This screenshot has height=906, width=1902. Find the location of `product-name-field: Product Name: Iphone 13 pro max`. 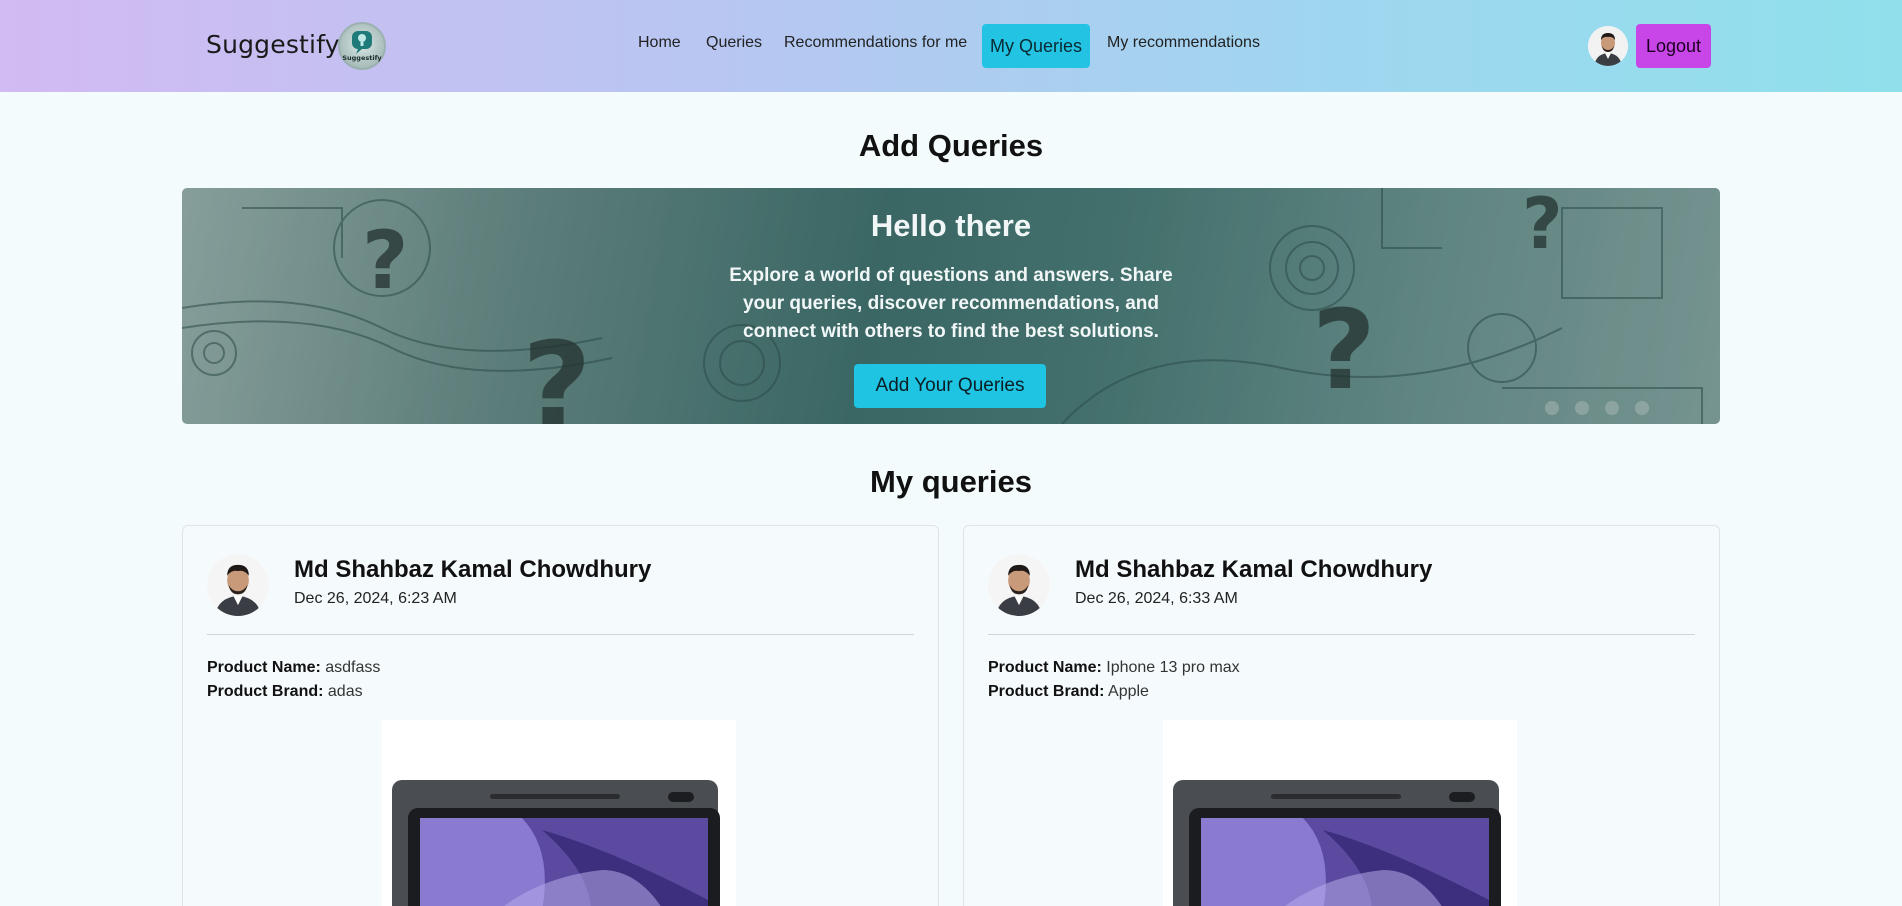

product-name-field: Product Name: Iphone 13 pro max is located at coordinates (1114, 668).